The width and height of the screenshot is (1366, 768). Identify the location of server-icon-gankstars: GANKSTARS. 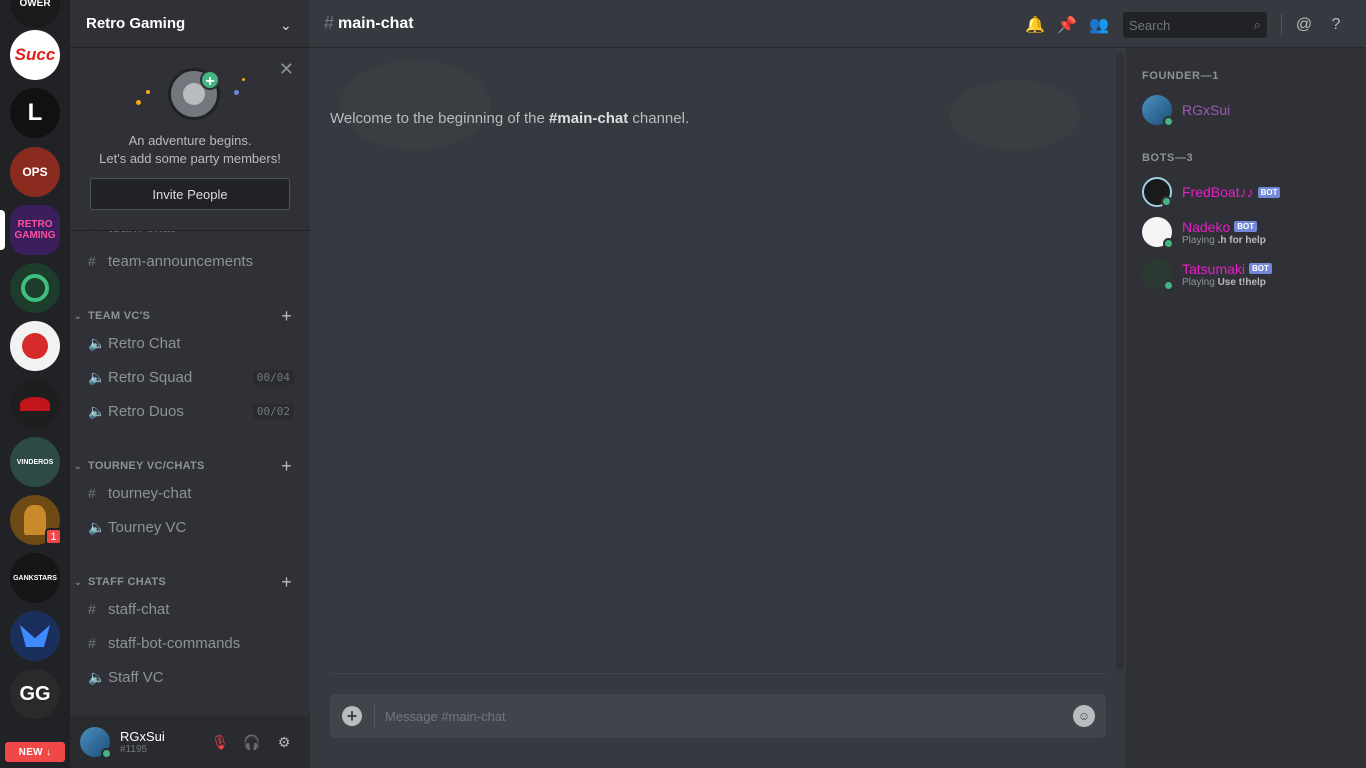
(35, 578).